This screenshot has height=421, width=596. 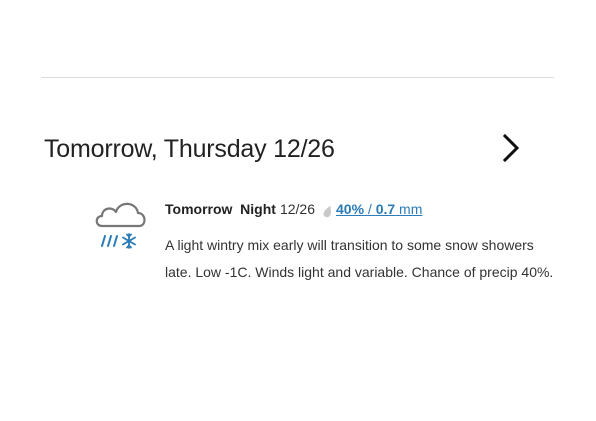 What do you see at coordinates (385, 209) in the screenshot?
I see `precip-amount: 0.7` at bounding box center [385, 209].